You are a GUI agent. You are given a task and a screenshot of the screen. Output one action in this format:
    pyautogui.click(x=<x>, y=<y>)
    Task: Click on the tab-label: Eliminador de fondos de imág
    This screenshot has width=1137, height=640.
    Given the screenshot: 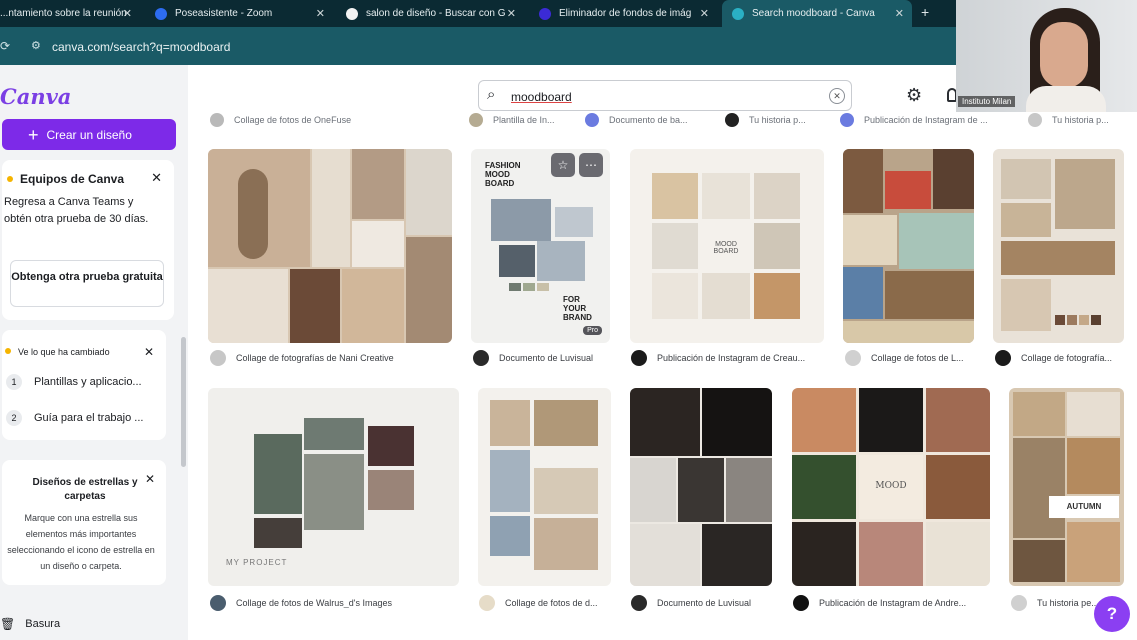 What is the action you would take?
    pyautogui.click(x=625, y=13)
    